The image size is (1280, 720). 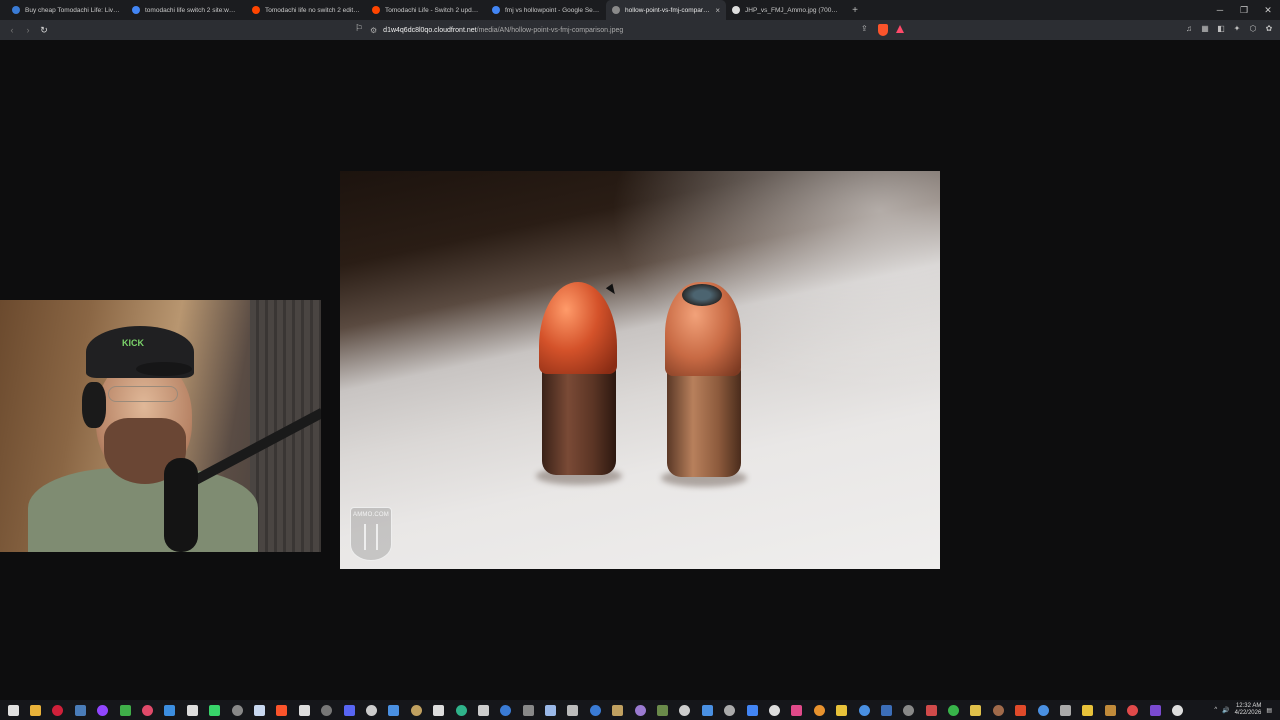 What do you see at coordinates (1268, 10) in the screenshot?
I see `close-window-button: ✕` at bounding box center [1268, 10].